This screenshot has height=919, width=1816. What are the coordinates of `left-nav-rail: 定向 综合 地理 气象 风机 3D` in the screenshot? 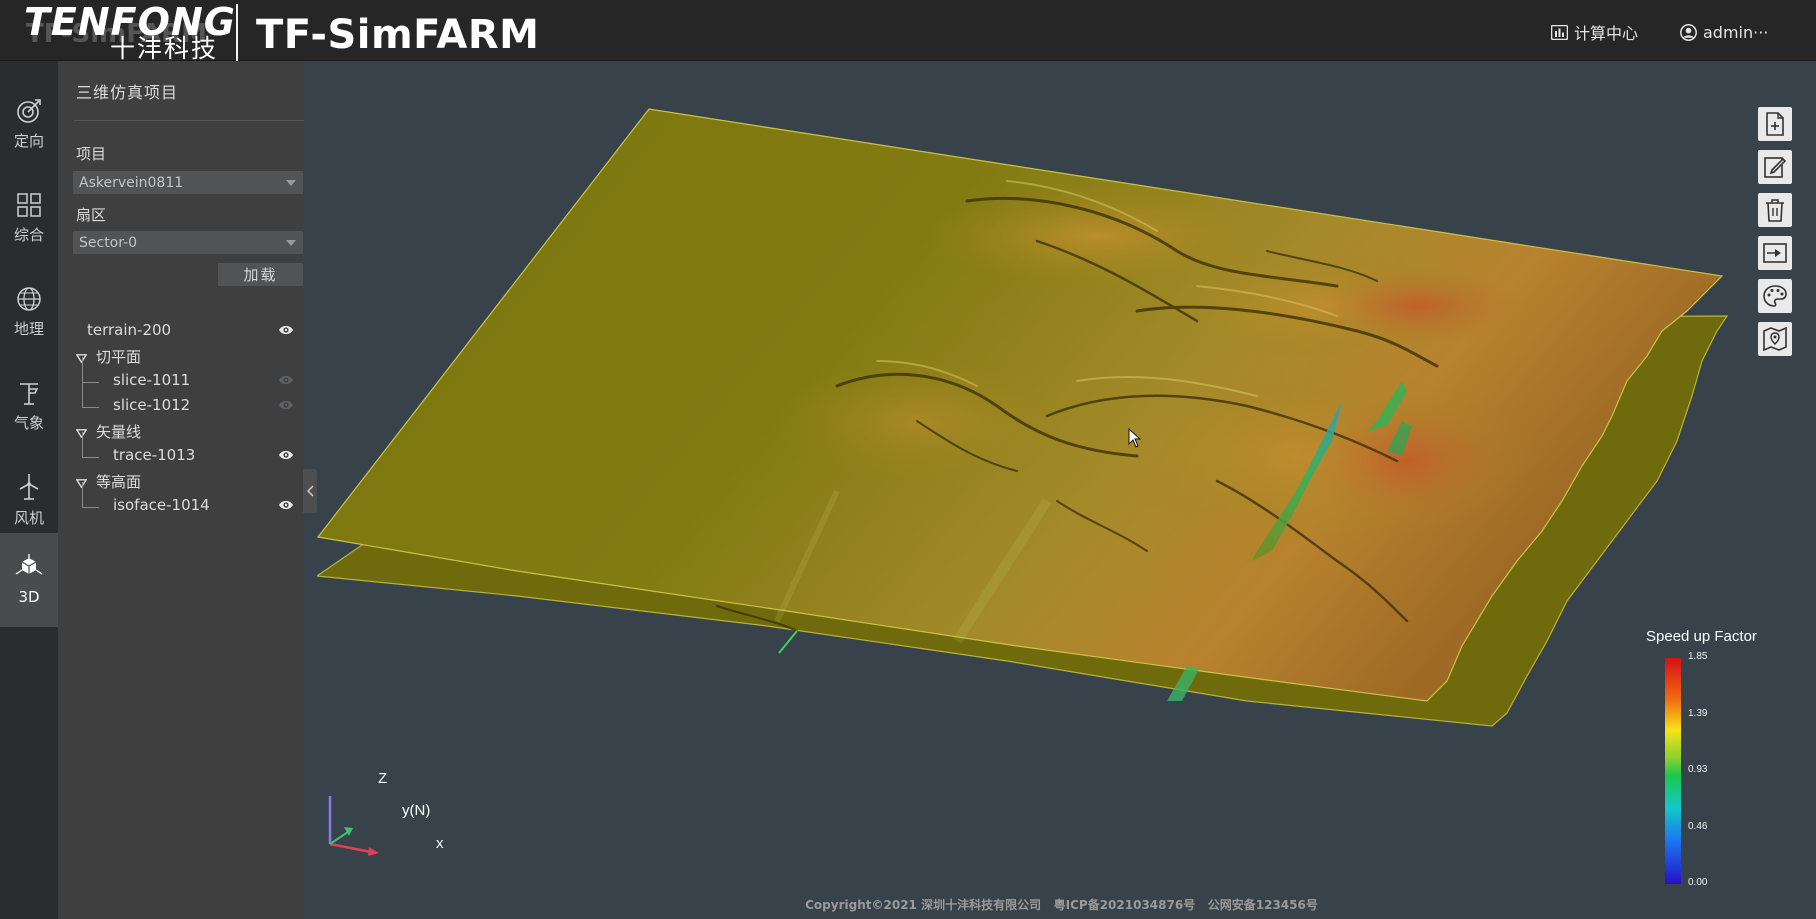 It's located at (29, 490).